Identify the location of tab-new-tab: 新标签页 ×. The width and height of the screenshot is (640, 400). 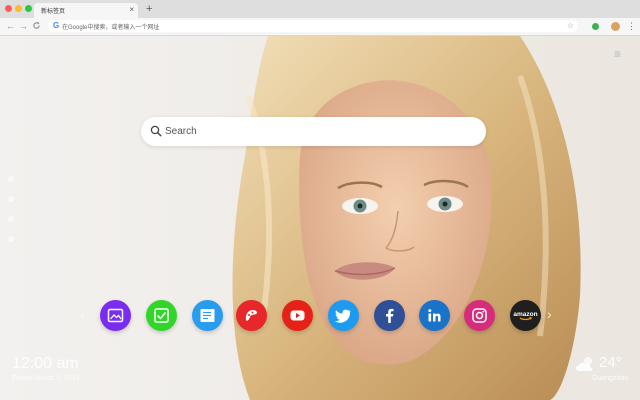
(86, 10).